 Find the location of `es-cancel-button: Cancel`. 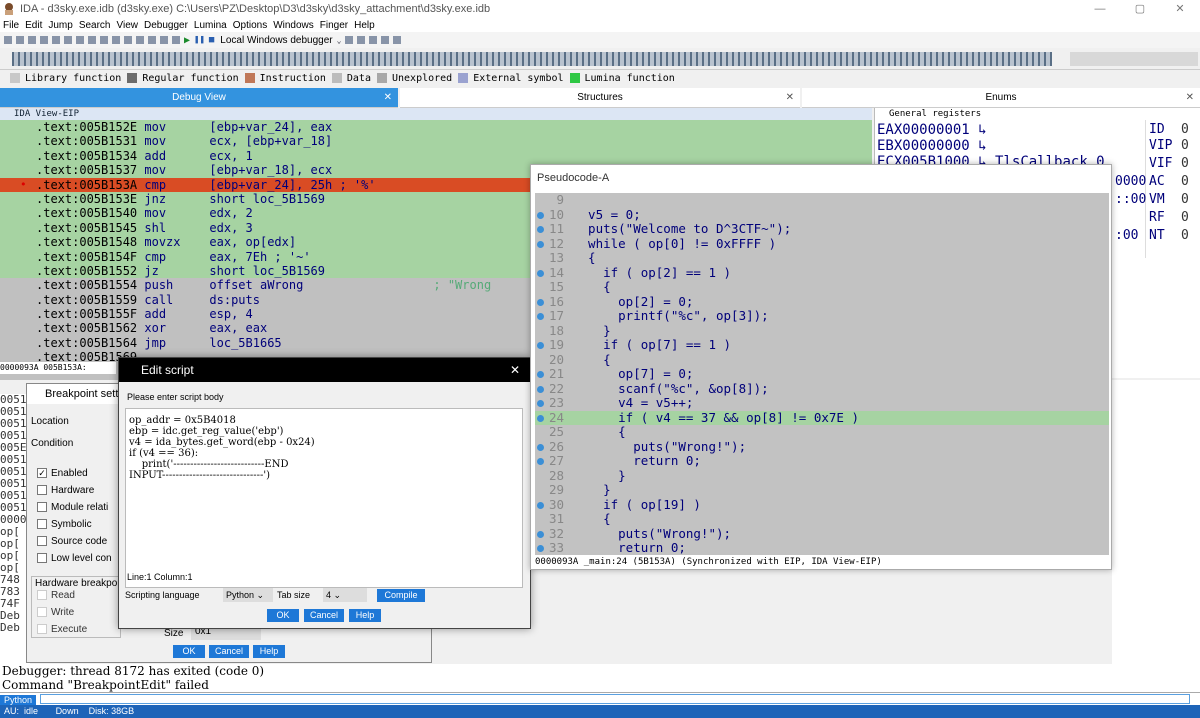

es-cancel-button: Cancel is located at coordinates (324, 615).